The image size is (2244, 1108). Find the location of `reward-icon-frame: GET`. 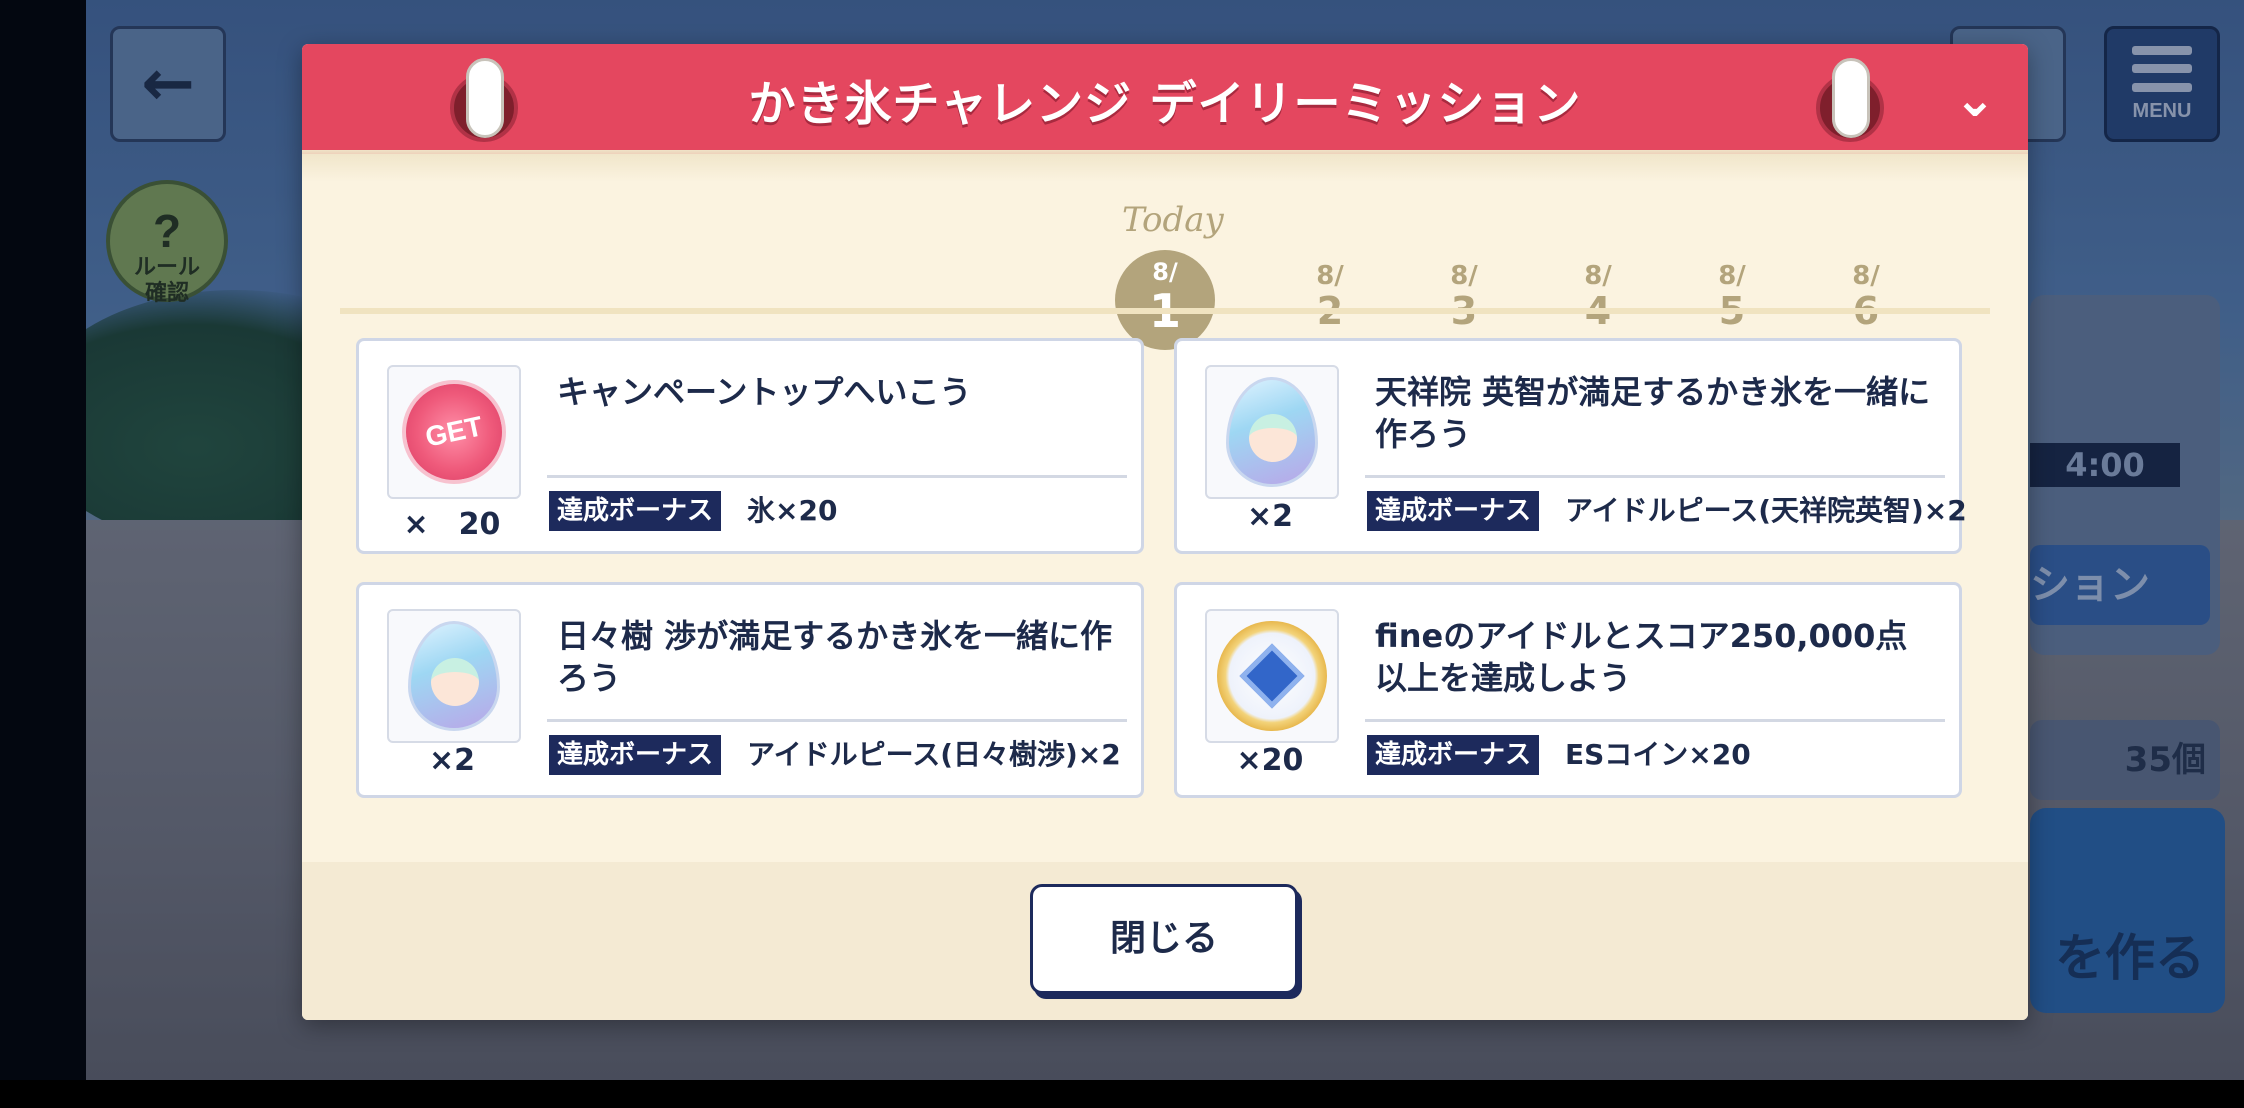

reward-icon-frame: GET is located at coordinates (454, 432).